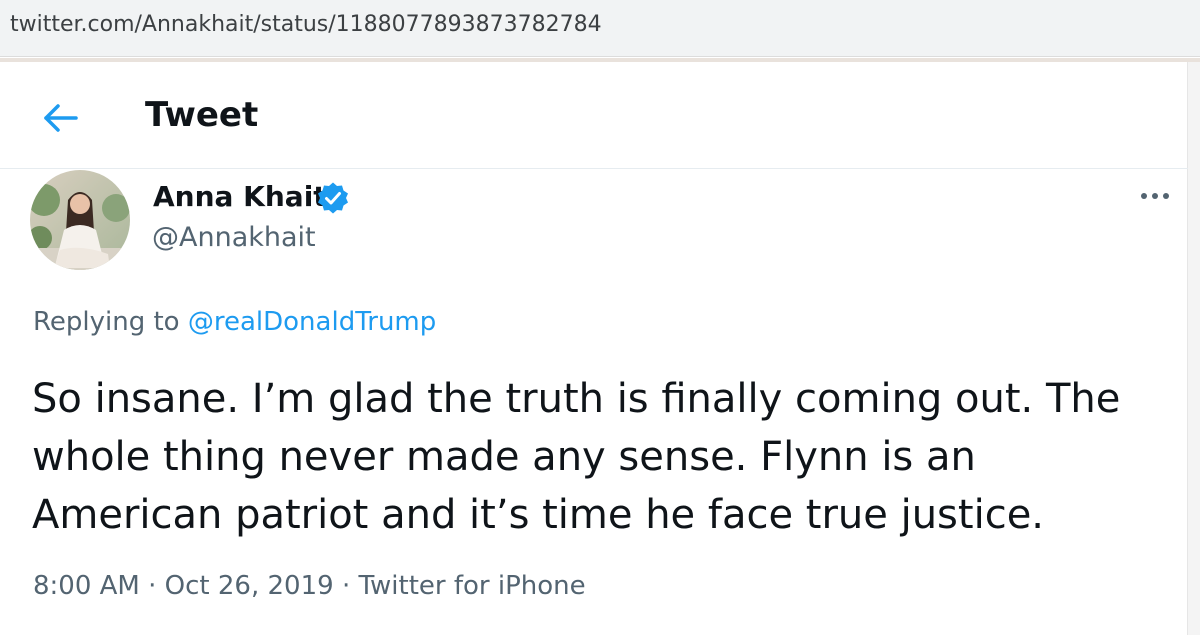 The width and height of the screenshot is (1200, 635). What do you see at coordinates (60, 118) in the screenshot?
I see `back-arrow-icon` at bounding box center [60, 118].